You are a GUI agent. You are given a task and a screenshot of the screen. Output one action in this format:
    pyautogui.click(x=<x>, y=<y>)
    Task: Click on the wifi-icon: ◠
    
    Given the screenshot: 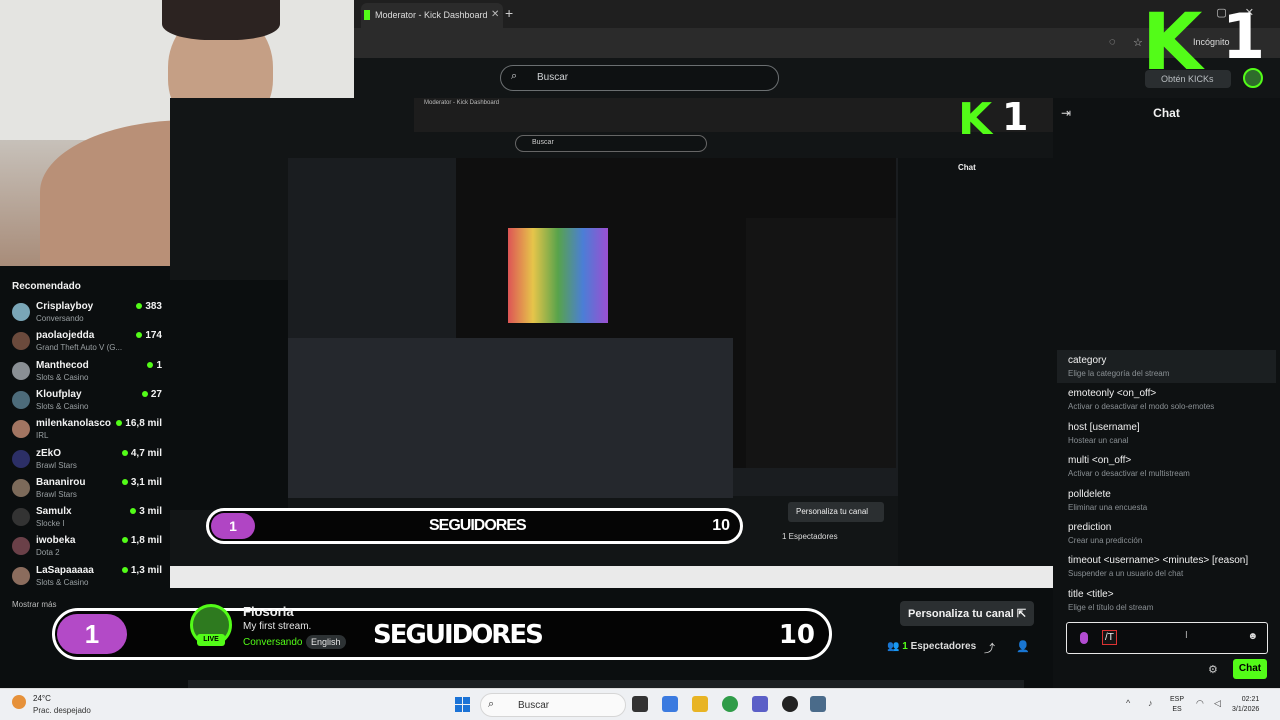 What is the action you would take?
    pyautogui.click(x=1200, y=703)
    